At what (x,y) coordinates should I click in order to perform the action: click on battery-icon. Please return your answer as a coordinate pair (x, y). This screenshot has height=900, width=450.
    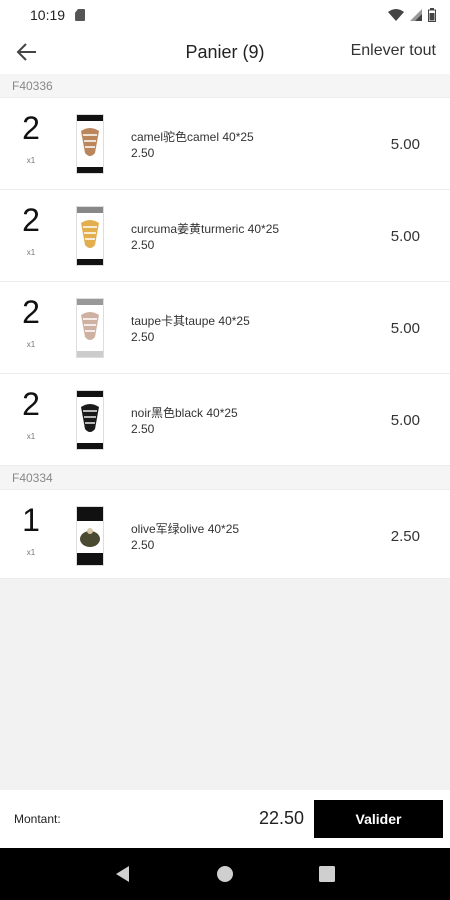
    Looking at the image, I should click on (432, 15).